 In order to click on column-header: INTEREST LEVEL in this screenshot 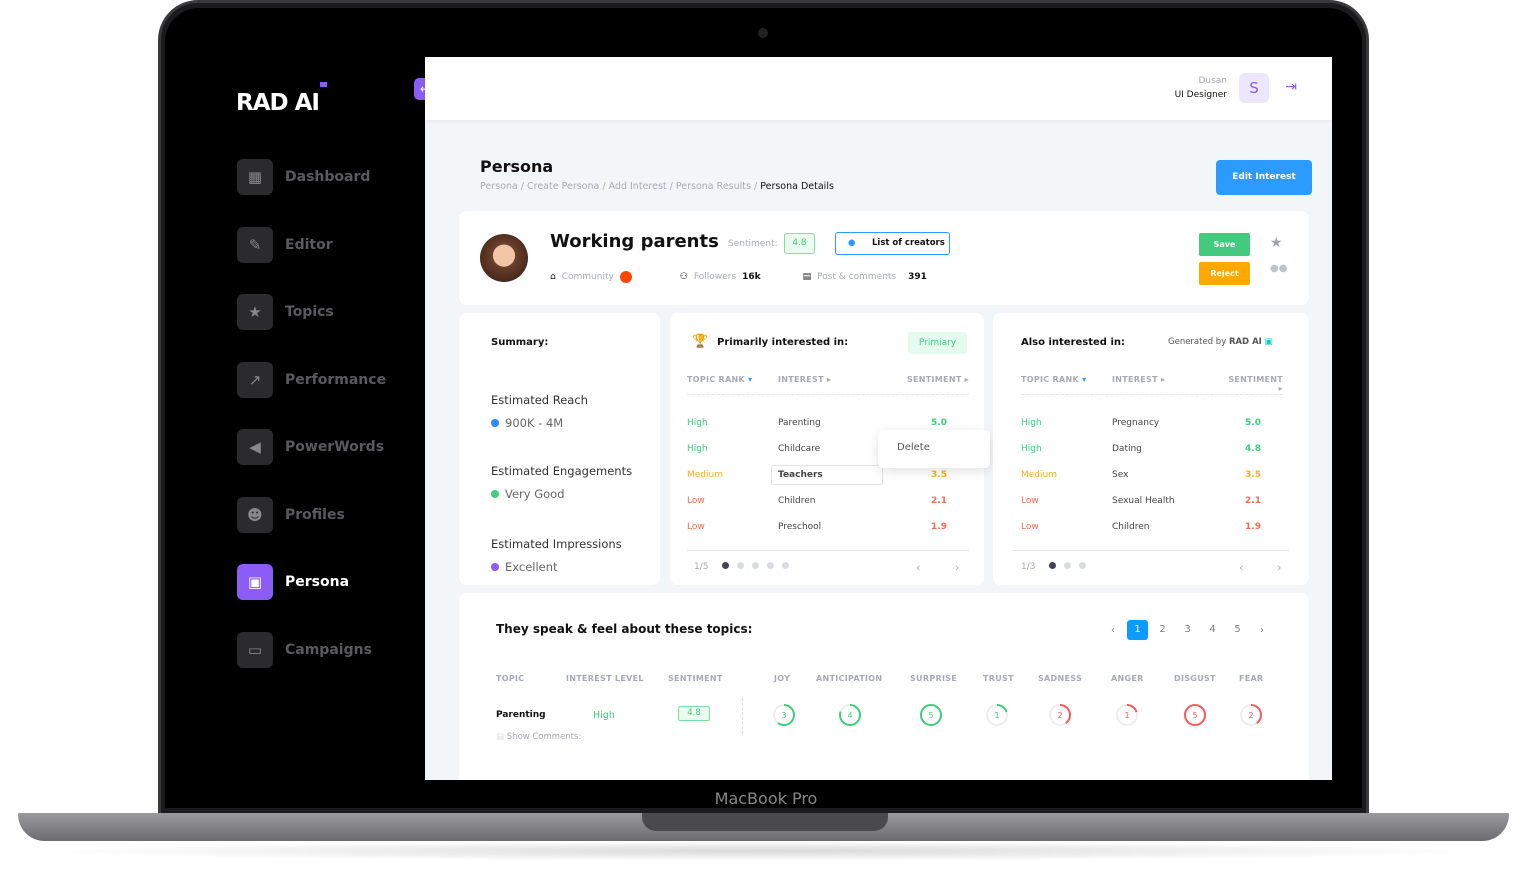, I will do `click(605, 678)`.